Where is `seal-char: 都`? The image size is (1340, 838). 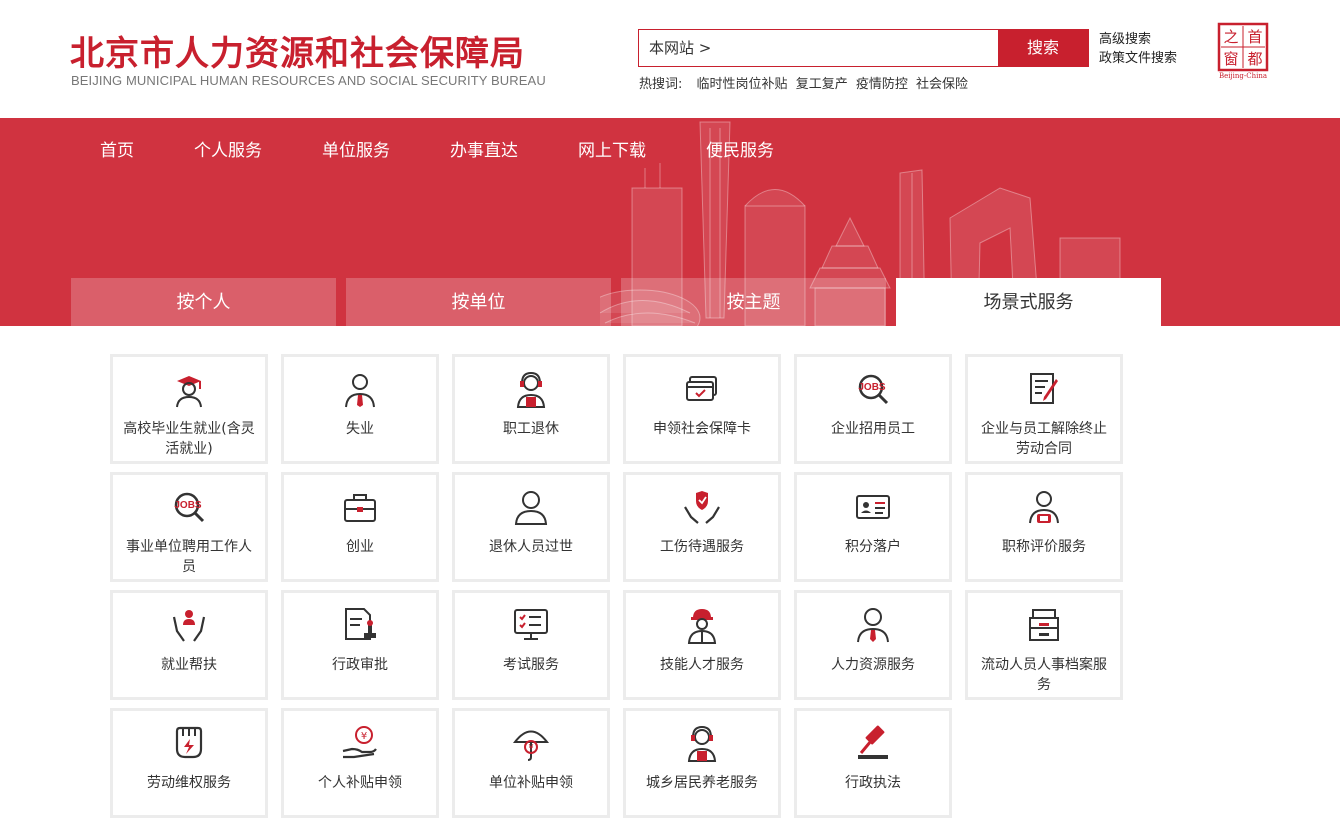 seal-char: 都 is located at coordinates (1254, 59).